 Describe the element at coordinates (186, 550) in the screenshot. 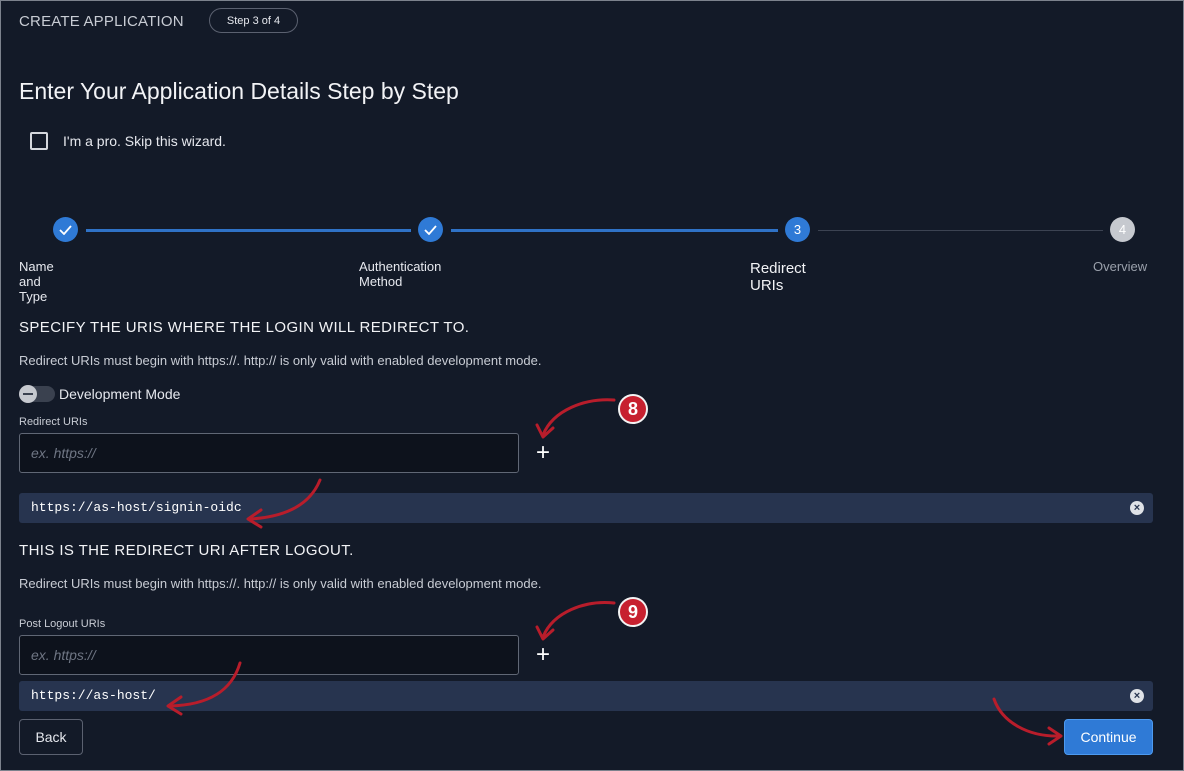

I see `logout-section-heading: THIS IS THE REDIRECT URI AFTER LOGOUT.` at that location.